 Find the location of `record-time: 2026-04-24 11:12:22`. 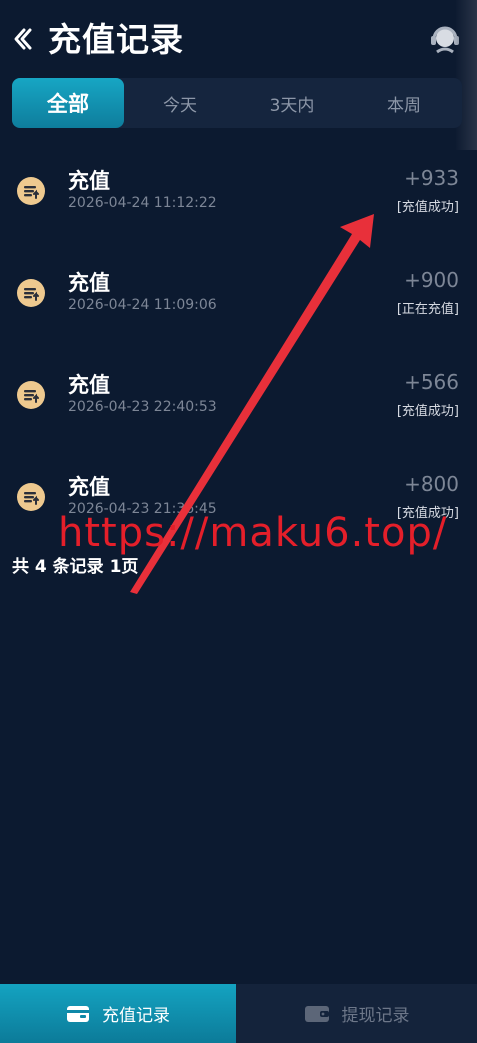

record-time: 2026-04-24 11:12:22 is located at coordinates (142, 203).